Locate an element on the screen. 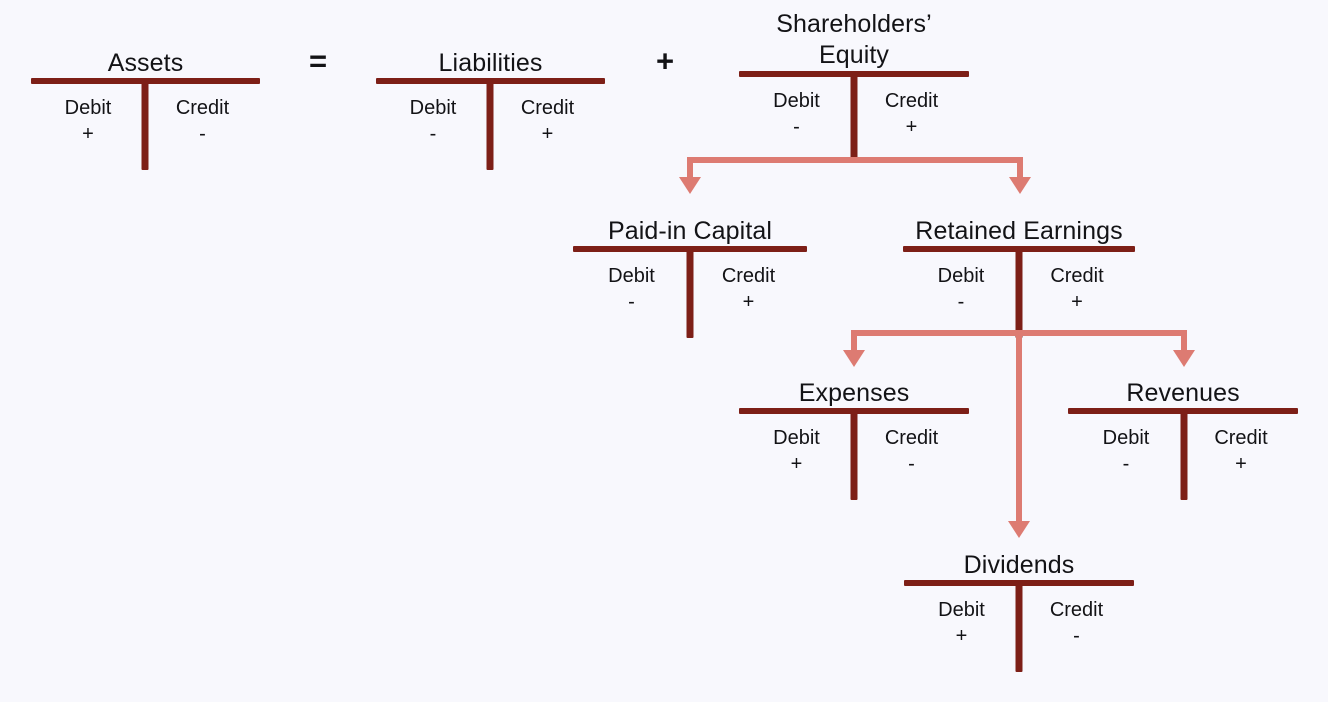 This screenshot has height=702, width=1328. credit-column-paid-in-capital: Credit + is located at coordinates (748, 283).